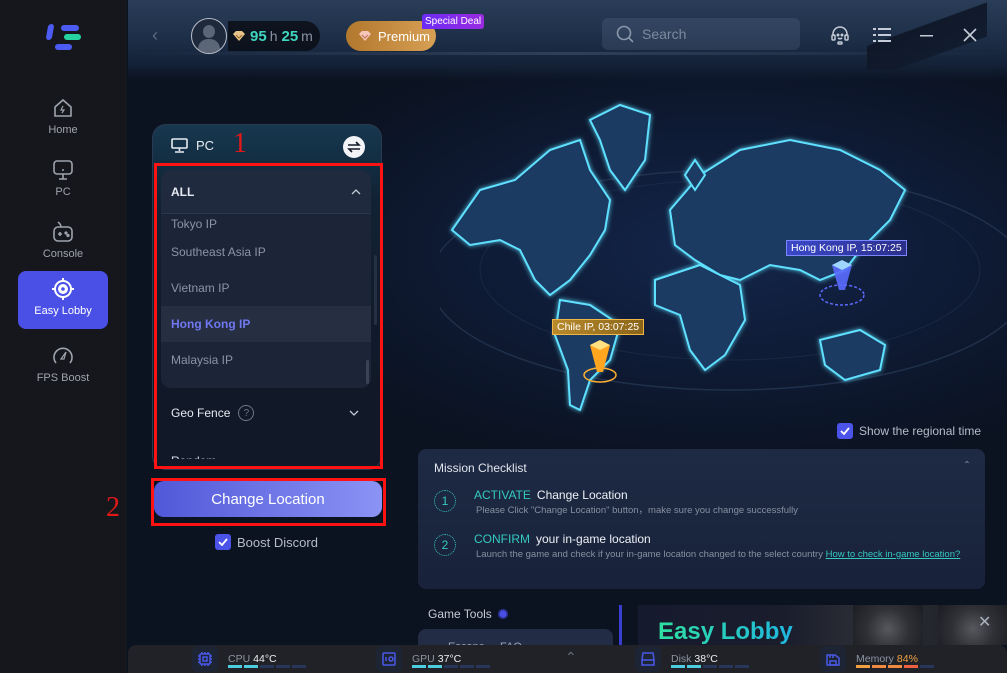  I want to click on minimize-icon, so click(927, 35).